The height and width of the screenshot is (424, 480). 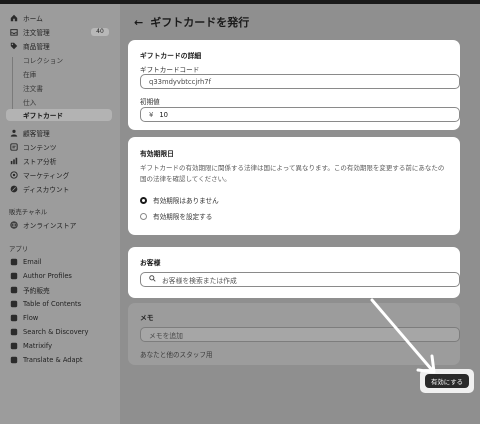 I want to click on memo-input: メモを追加, so click(x=300, y=334).